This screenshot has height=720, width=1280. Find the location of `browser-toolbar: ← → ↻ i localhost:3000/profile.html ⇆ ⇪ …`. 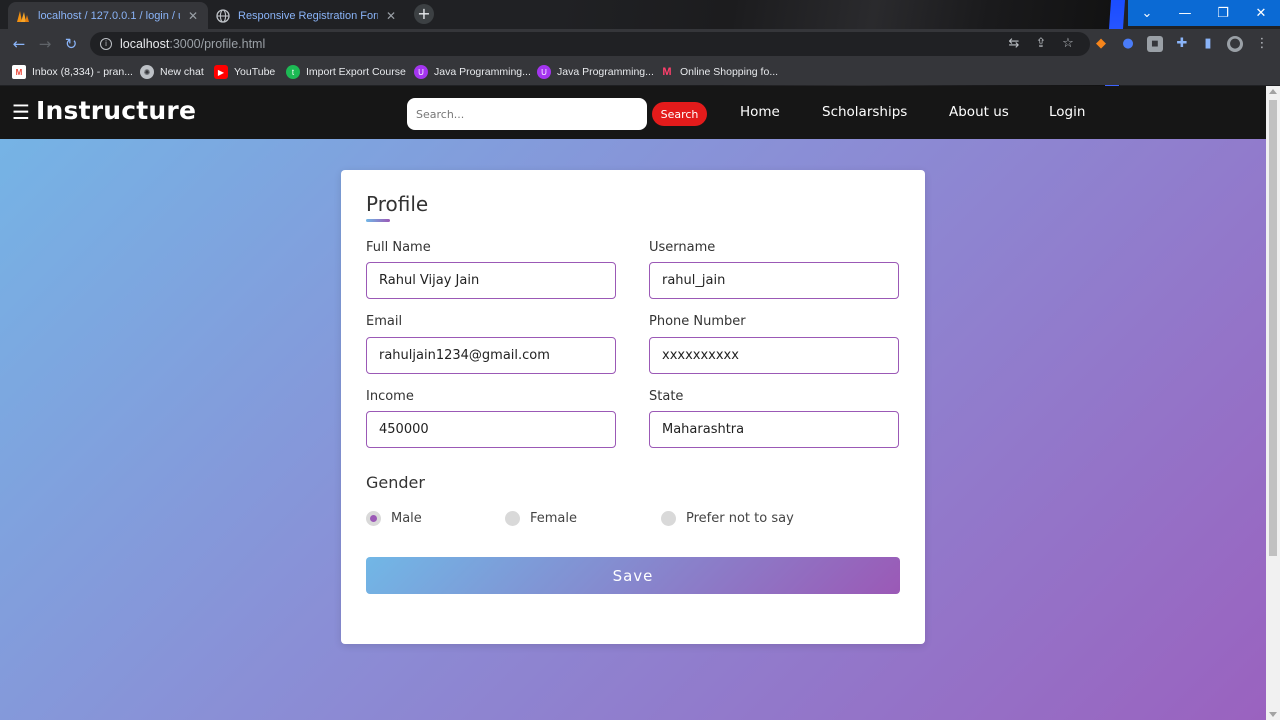

browser-toolbar: ← → ↻ i localhost:3000/profile.html ⇆ ⇪ … is located at coordinates (640, 44).